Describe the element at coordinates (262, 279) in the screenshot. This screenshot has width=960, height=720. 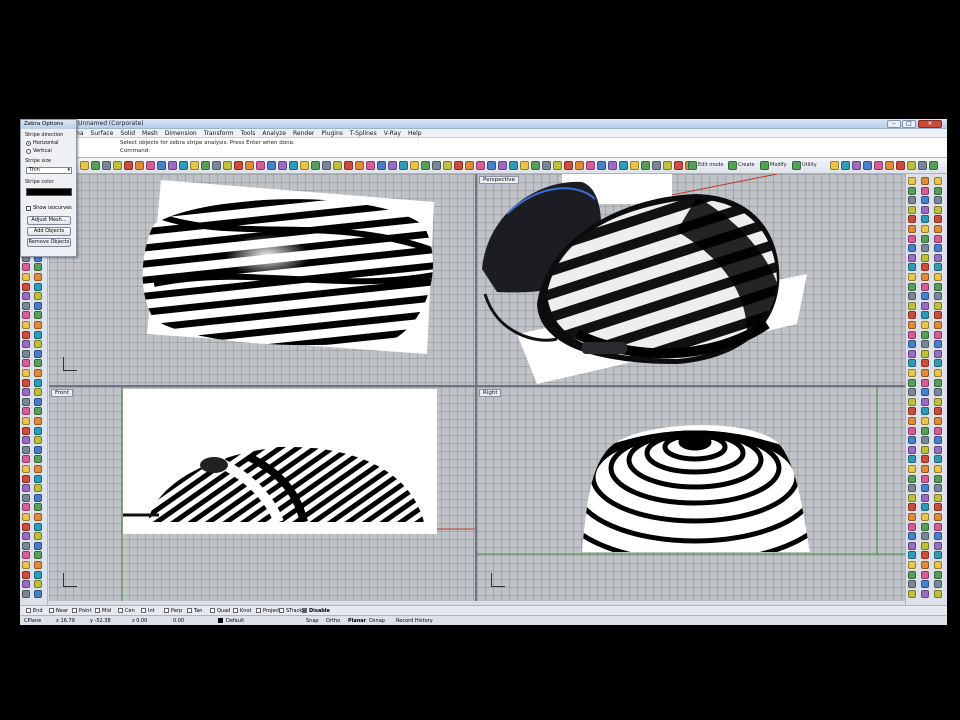
I see `viewport-top` at that location.